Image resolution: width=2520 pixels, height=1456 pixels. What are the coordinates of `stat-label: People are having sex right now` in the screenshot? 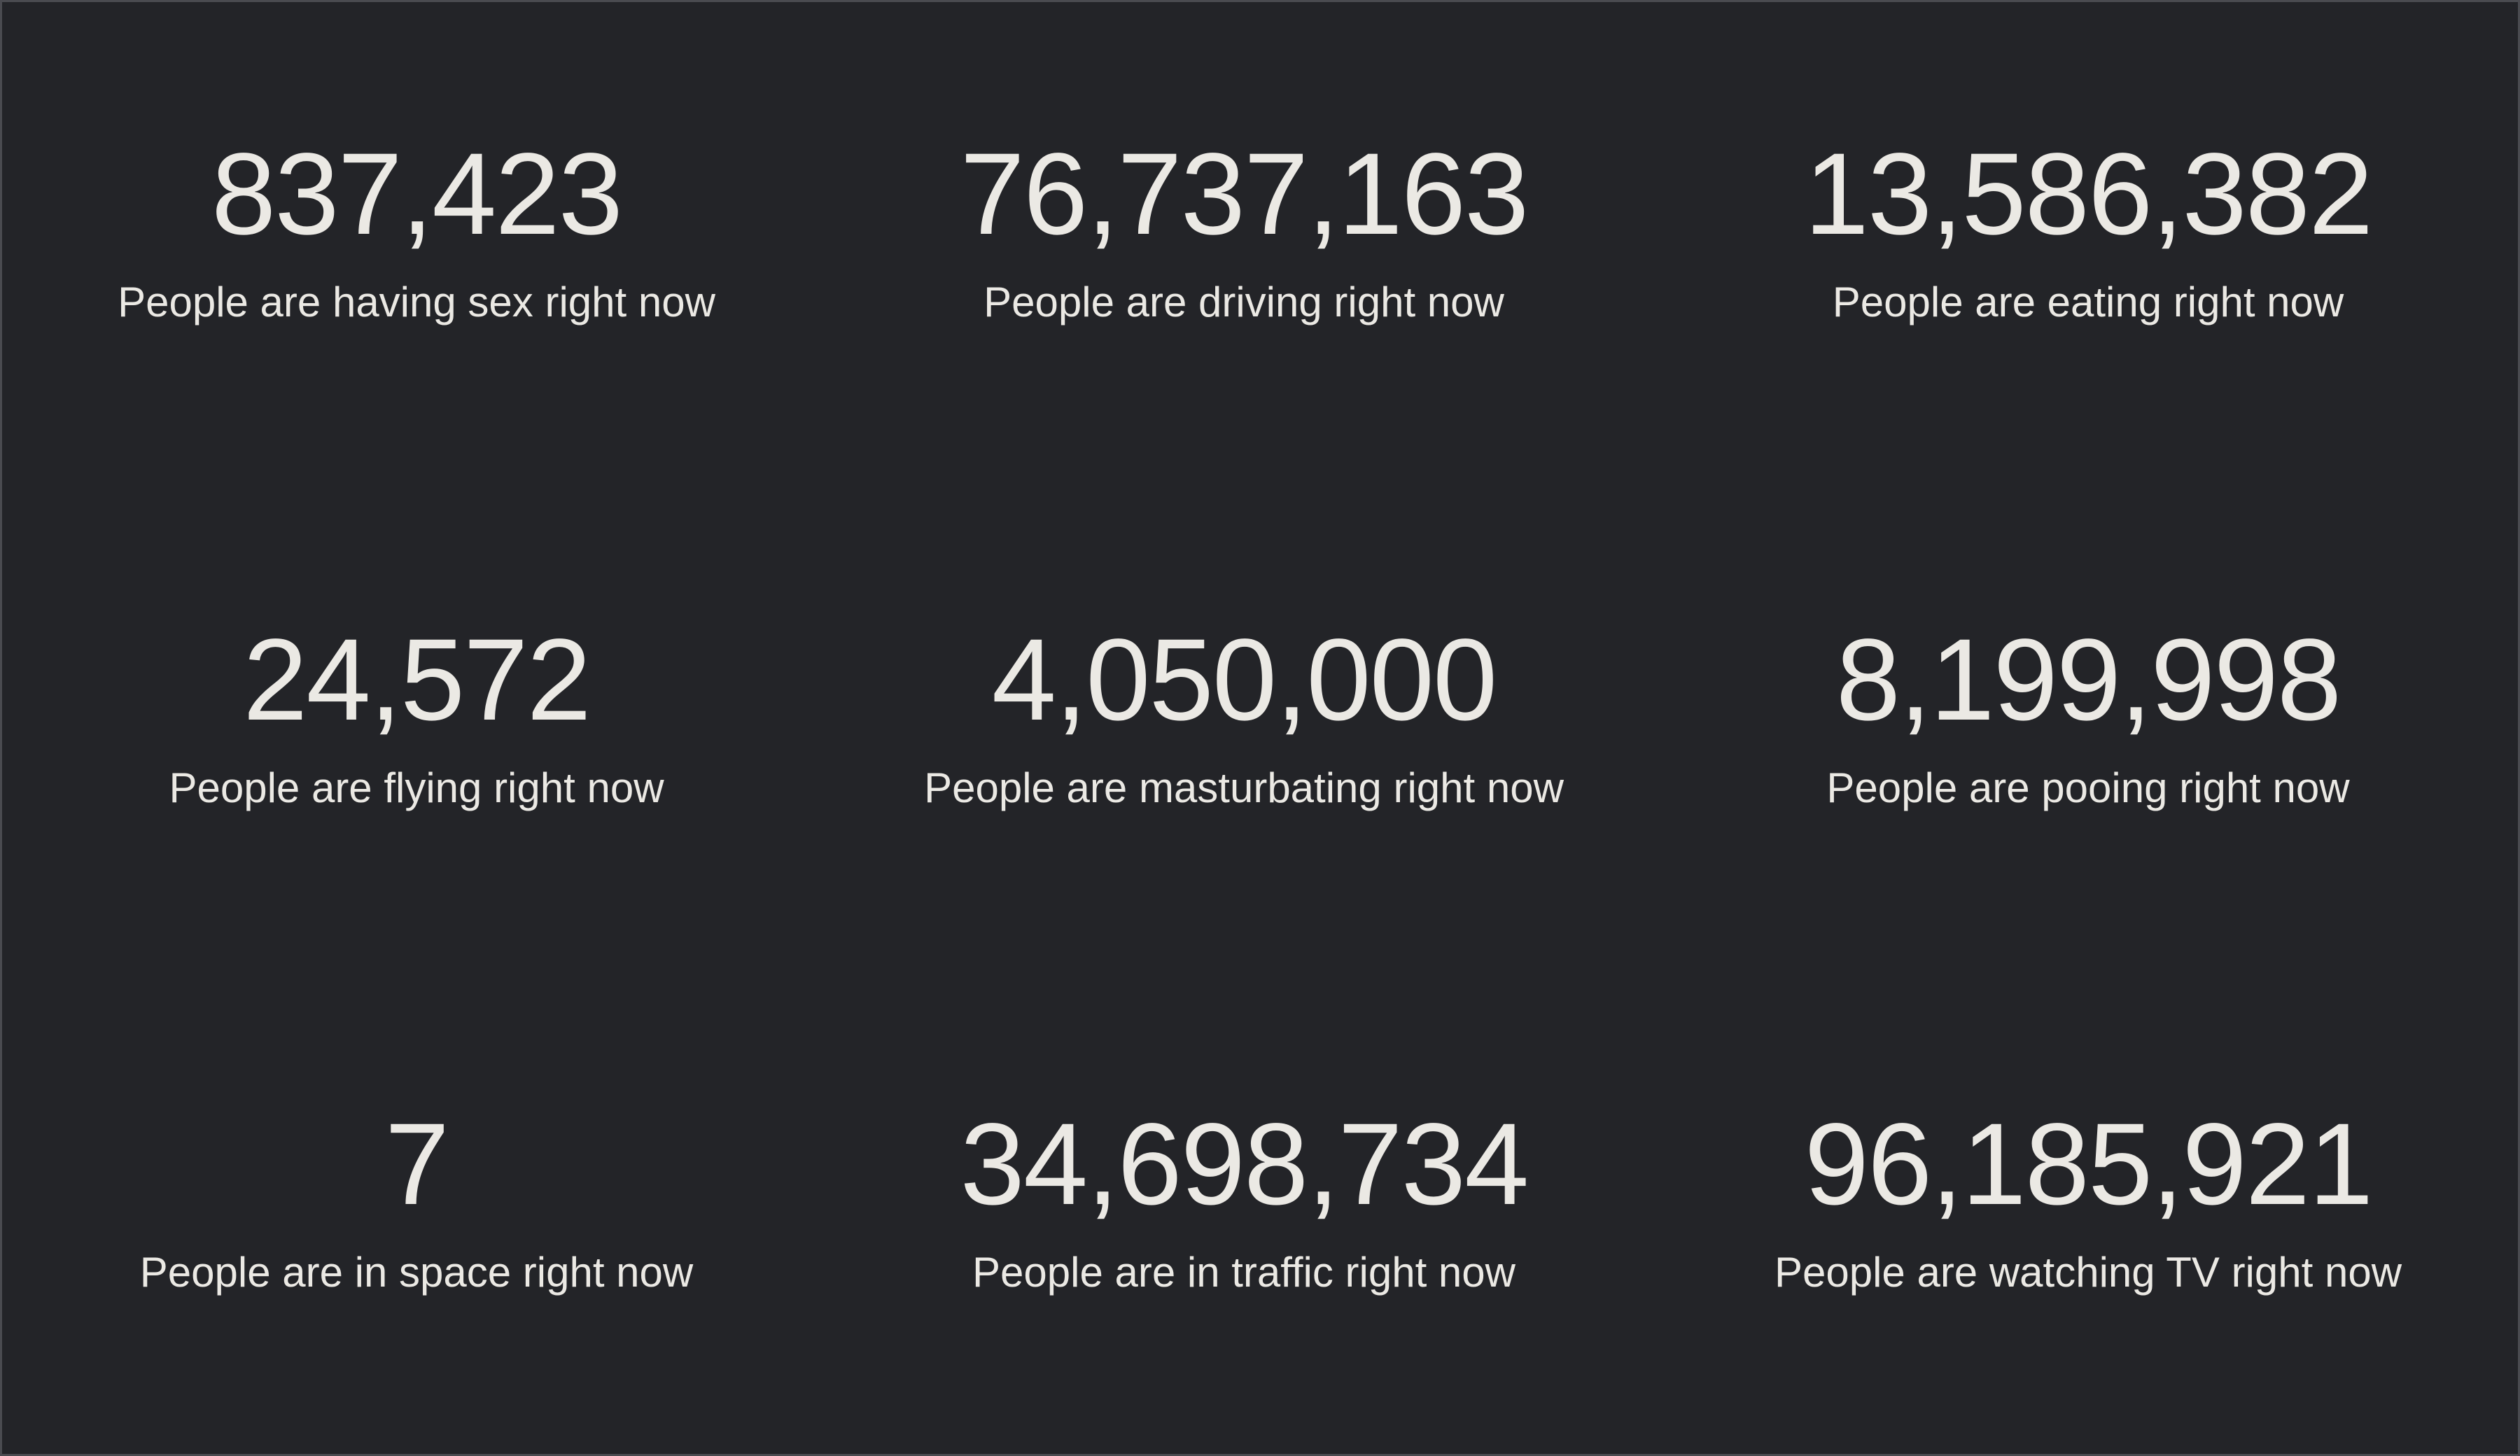 It's located at (416, 302).